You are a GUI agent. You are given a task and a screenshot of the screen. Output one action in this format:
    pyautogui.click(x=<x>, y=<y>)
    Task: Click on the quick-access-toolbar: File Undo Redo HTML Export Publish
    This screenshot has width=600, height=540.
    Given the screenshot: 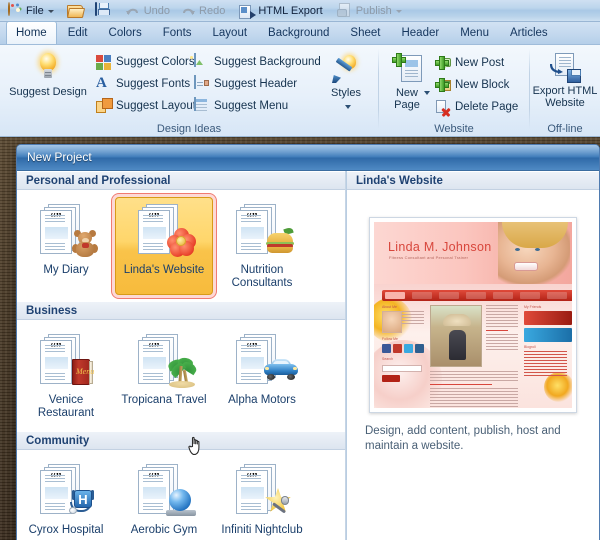 What is the action you would take?
    pyautogui.click(x=300, y=11)
    